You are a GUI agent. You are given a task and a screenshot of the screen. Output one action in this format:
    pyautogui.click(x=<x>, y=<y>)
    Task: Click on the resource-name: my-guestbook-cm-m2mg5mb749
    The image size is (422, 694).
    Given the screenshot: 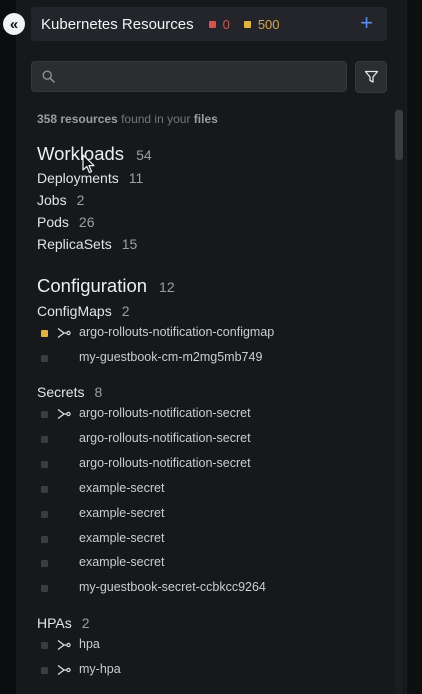 What is the action you would take?
    pyautogui.click(x=171, y=357)
    